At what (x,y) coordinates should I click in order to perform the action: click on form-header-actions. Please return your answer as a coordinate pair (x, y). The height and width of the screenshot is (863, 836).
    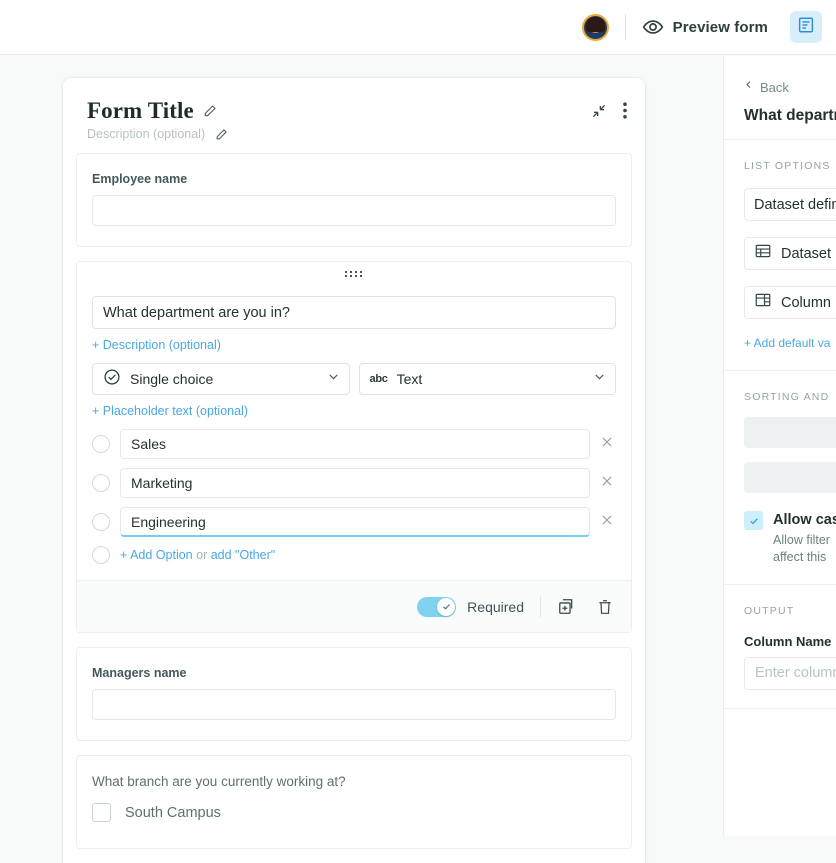
    Looking at the image, I should click on (609, 110).